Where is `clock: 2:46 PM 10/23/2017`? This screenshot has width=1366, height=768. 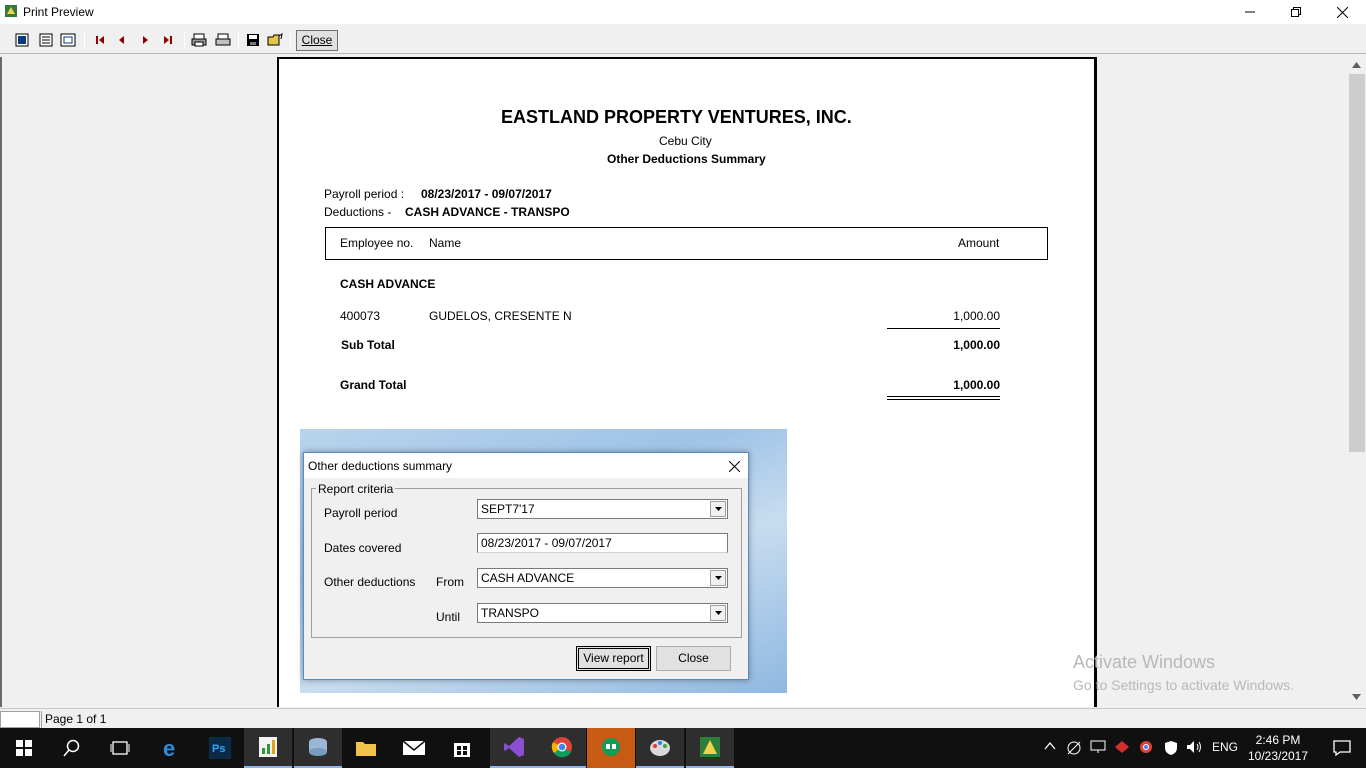 clock: 2:46 PM 10/23/2017 is located at coordinates (1278, 748).